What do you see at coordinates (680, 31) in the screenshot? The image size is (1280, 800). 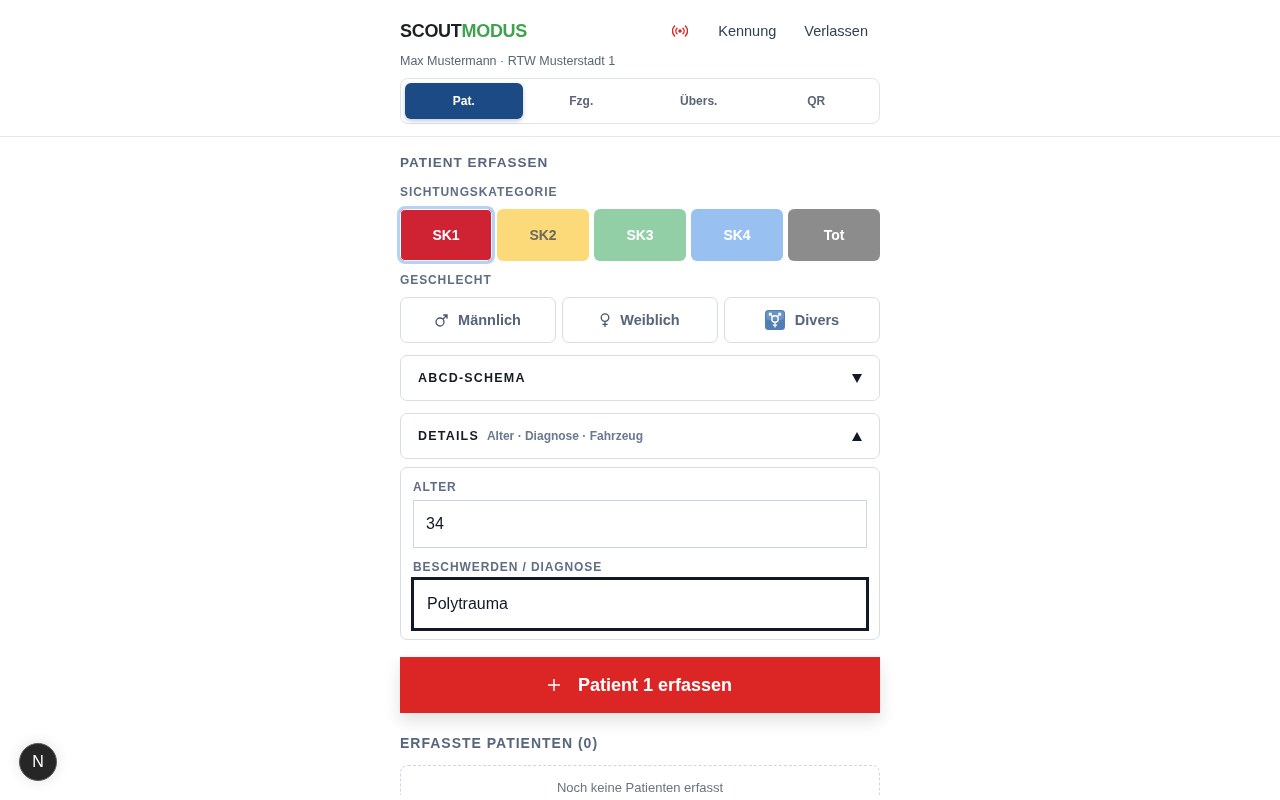 I see `broadcast-icon` at bounding box center [680, 31].